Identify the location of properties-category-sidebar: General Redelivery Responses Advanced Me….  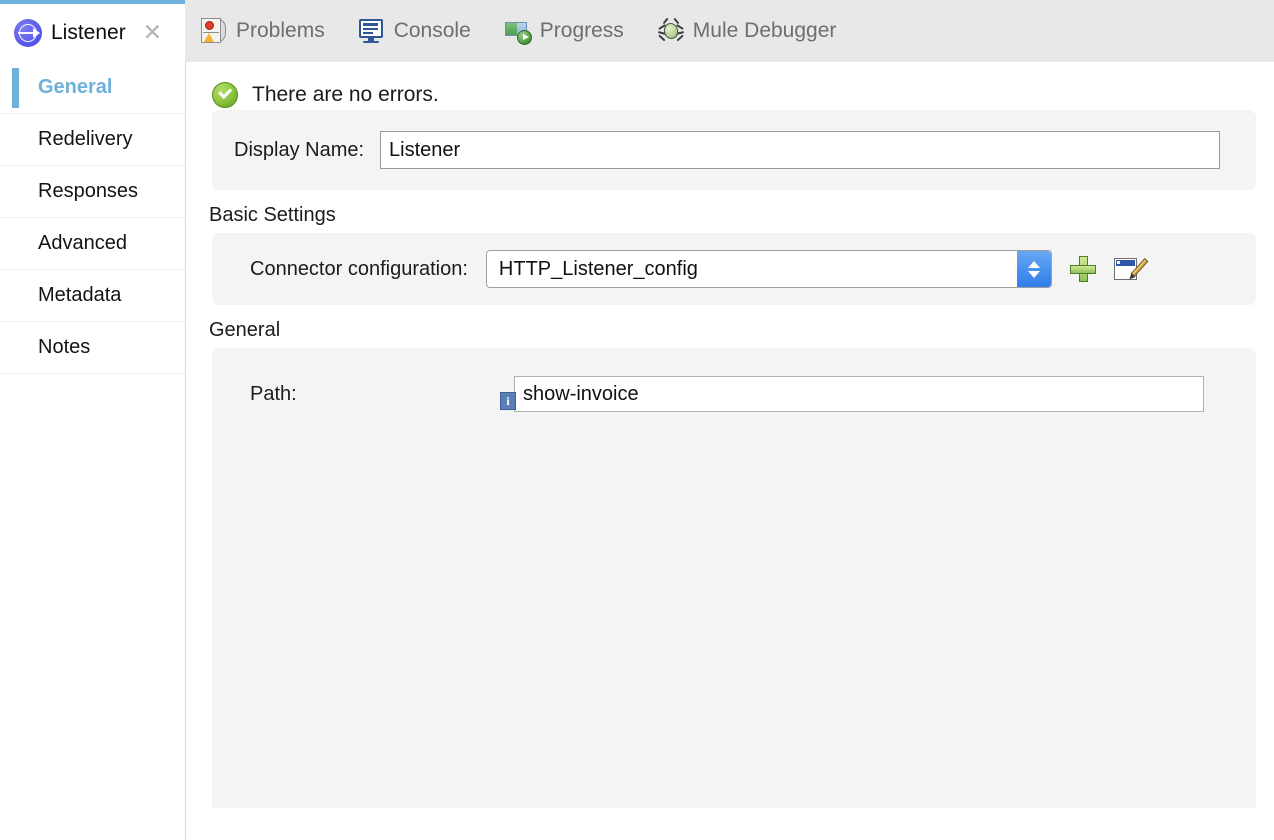
(93, 451).